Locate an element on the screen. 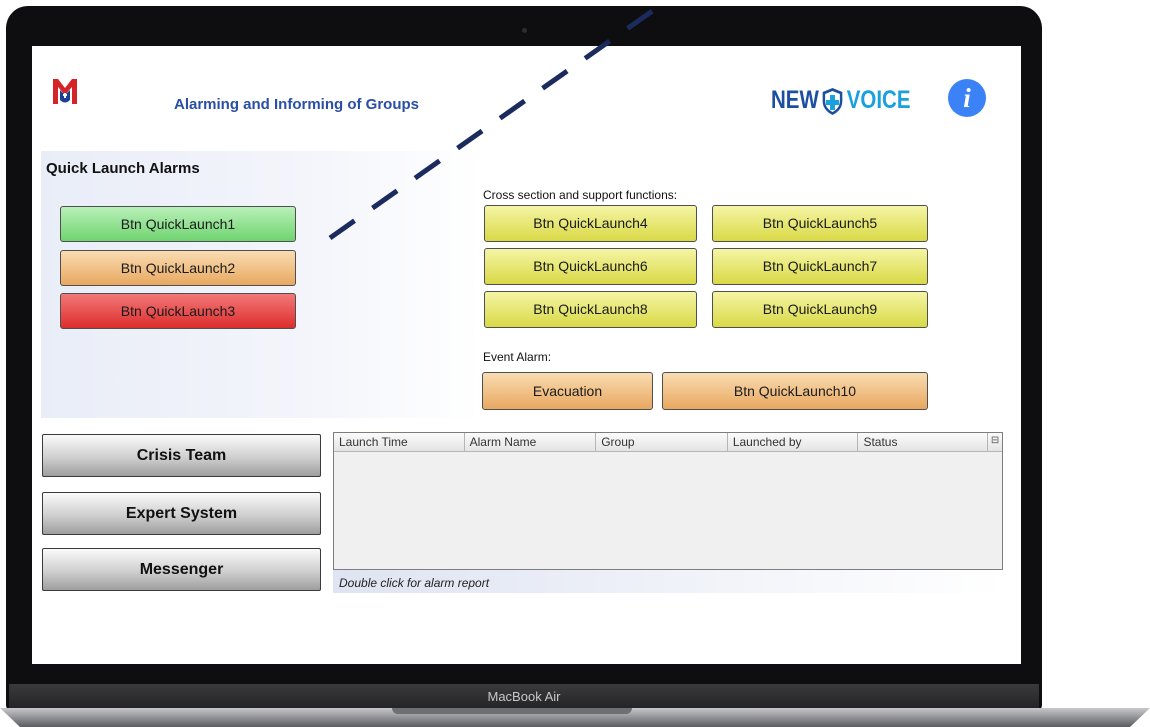 This screenshot has width=1150, height=727. quick-launch-6-button: Btn QuickLaunch6 is located at coordinates (590, 266).